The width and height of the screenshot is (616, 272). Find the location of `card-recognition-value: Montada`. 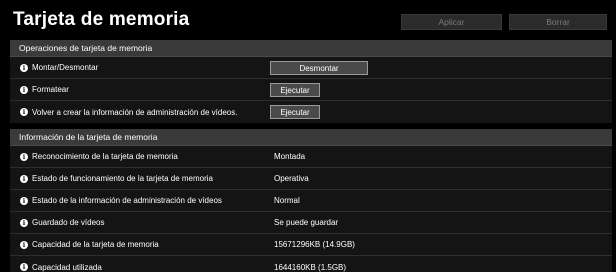

card-recognition-value: Montada is located at coordinates (290, 156).